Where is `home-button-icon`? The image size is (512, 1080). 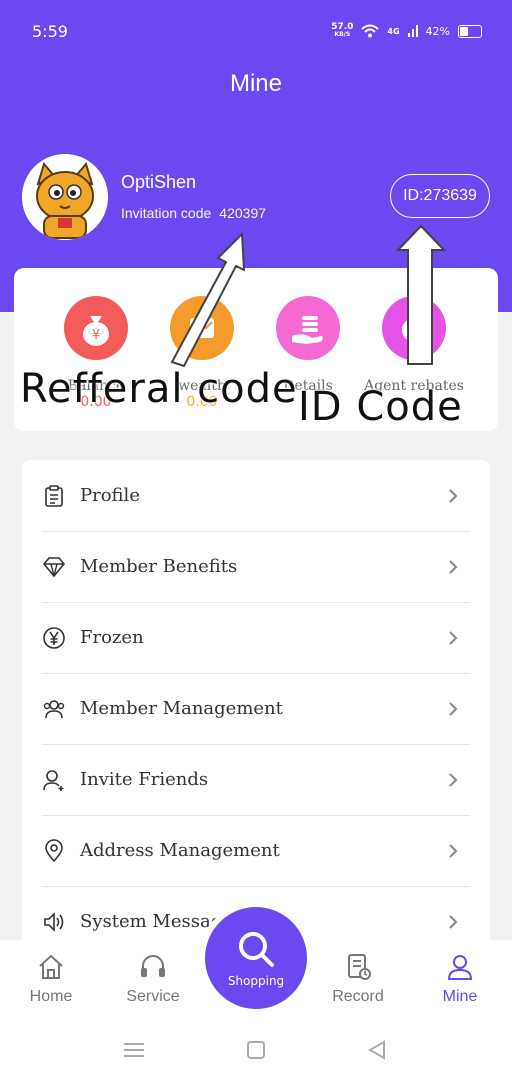 home-button-icon is located at coordinates (256, 1050).